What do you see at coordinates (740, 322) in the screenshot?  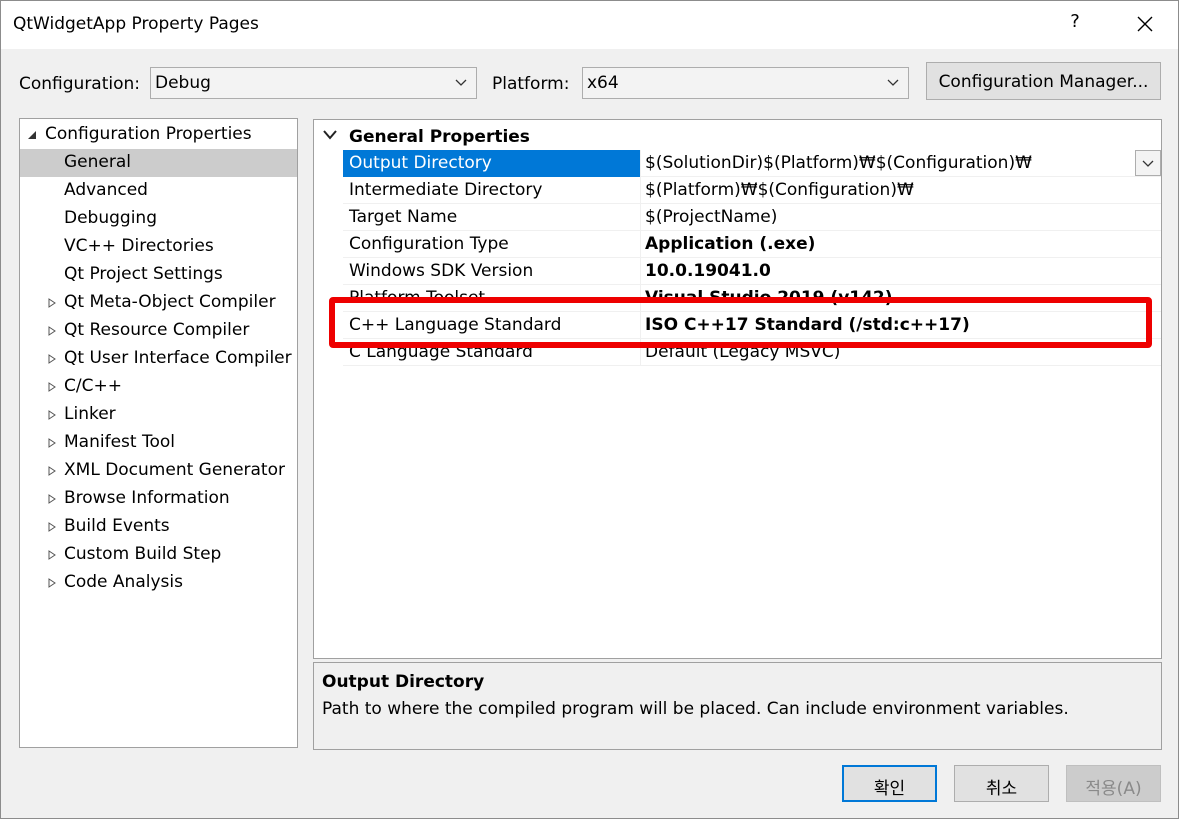 I see `highlight-box` at bounding box center [740, 322].